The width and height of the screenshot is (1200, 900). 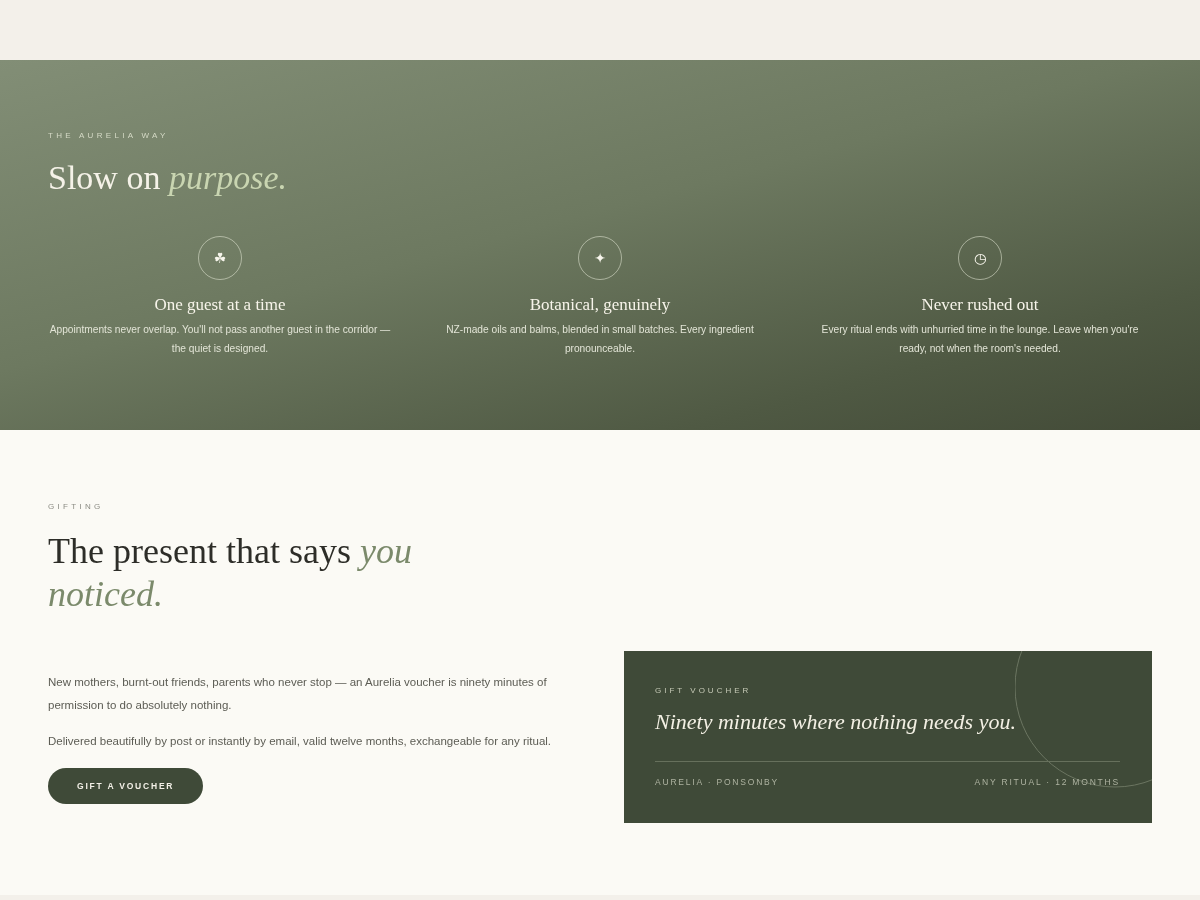 I want to click on body-paragraph: Delivered beautifully by post or instantly by email, valid twelve months, exchangeable for any ritual., so click(x=300, y=741).